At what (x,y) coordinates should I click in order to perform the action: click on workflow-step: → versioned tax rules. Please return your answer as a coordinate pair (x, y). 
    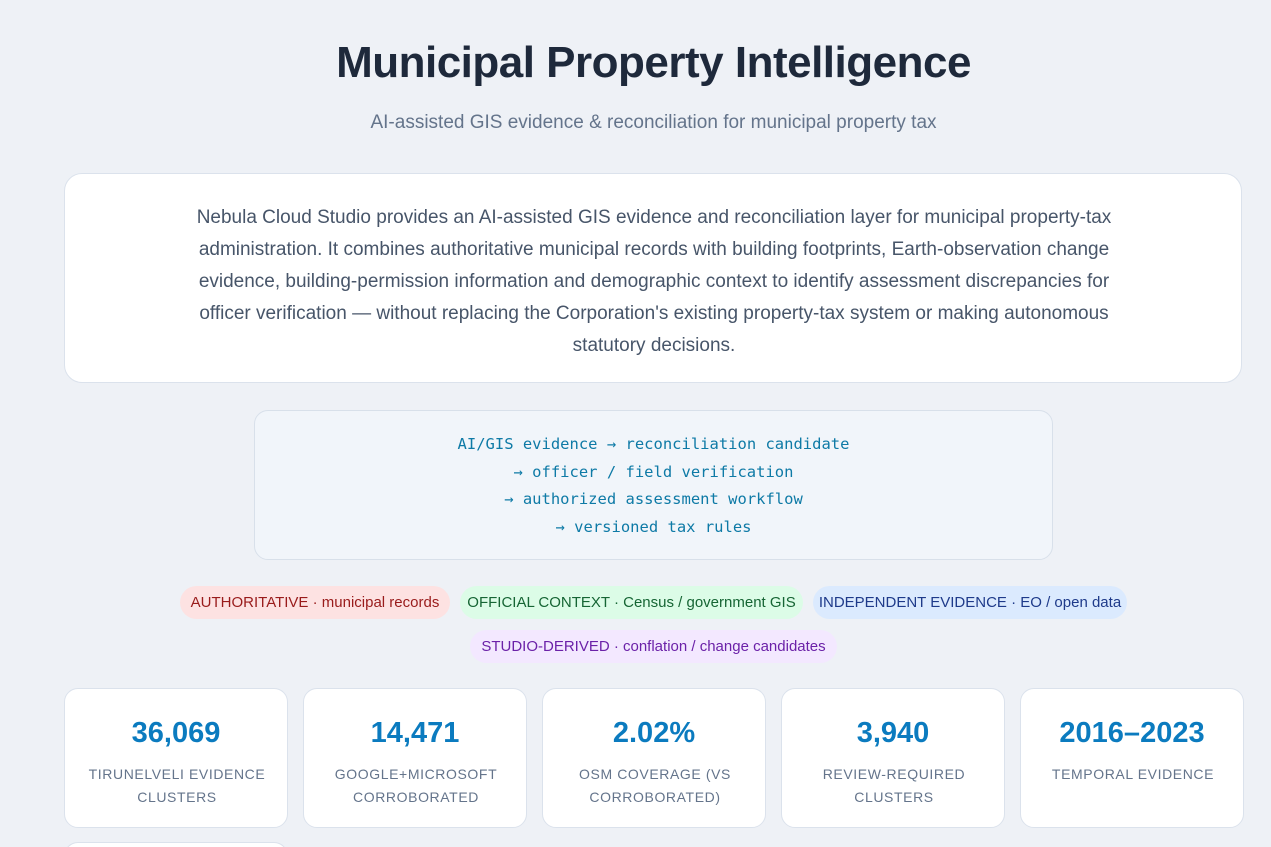
    Looking at the image, I should click on (653, 526).